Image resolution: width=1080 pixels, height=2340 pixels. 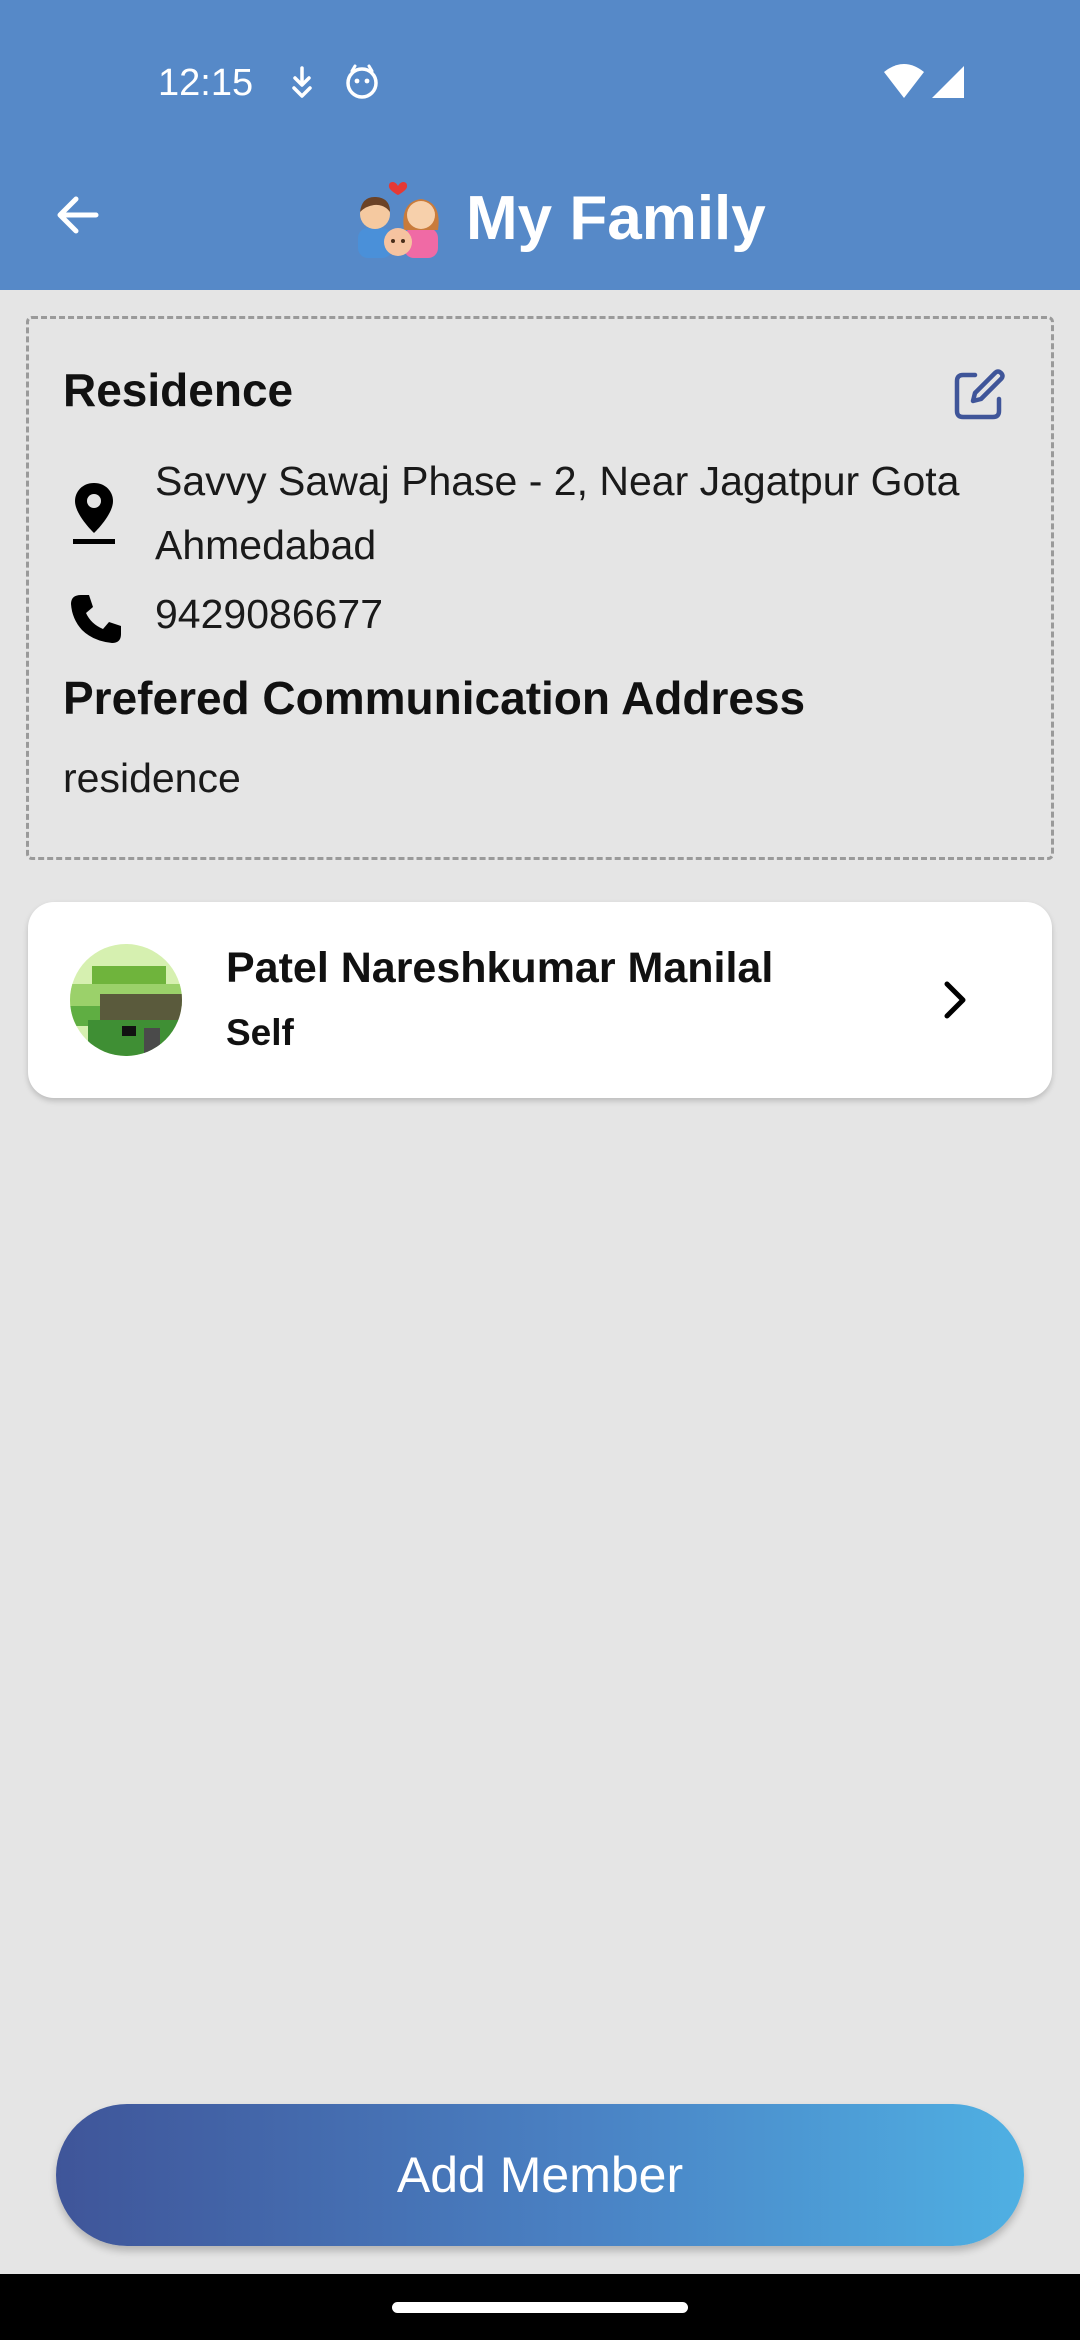 What do you see at coordinates (954, 1000) in the screenshot?
I see `chevron-right-icon` at bounding box center [954, 1000].